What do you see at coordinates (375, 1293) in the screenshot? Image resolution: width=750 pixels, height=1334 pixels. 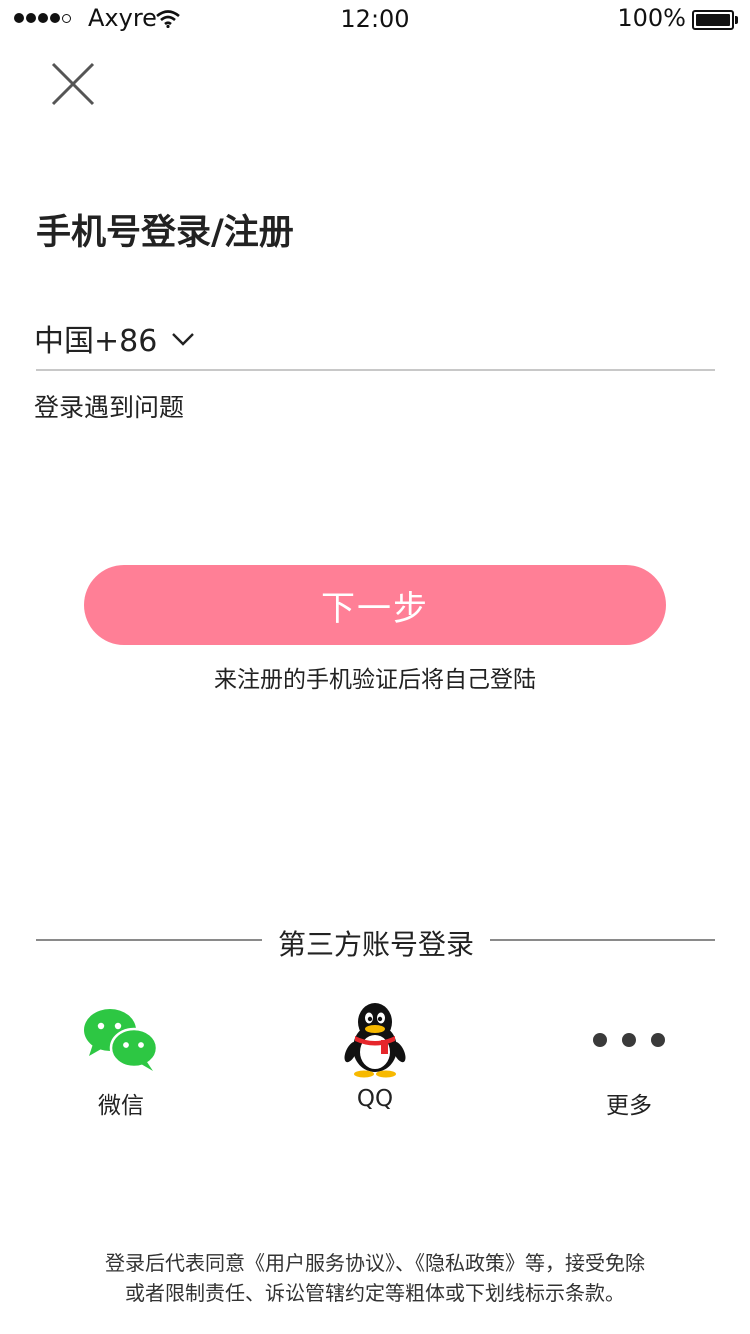 I see `terms-line-2: 或者限制责任、诉讼管辖约定等粗体或下划线标示条款。` at bounding box center [375, 1293].